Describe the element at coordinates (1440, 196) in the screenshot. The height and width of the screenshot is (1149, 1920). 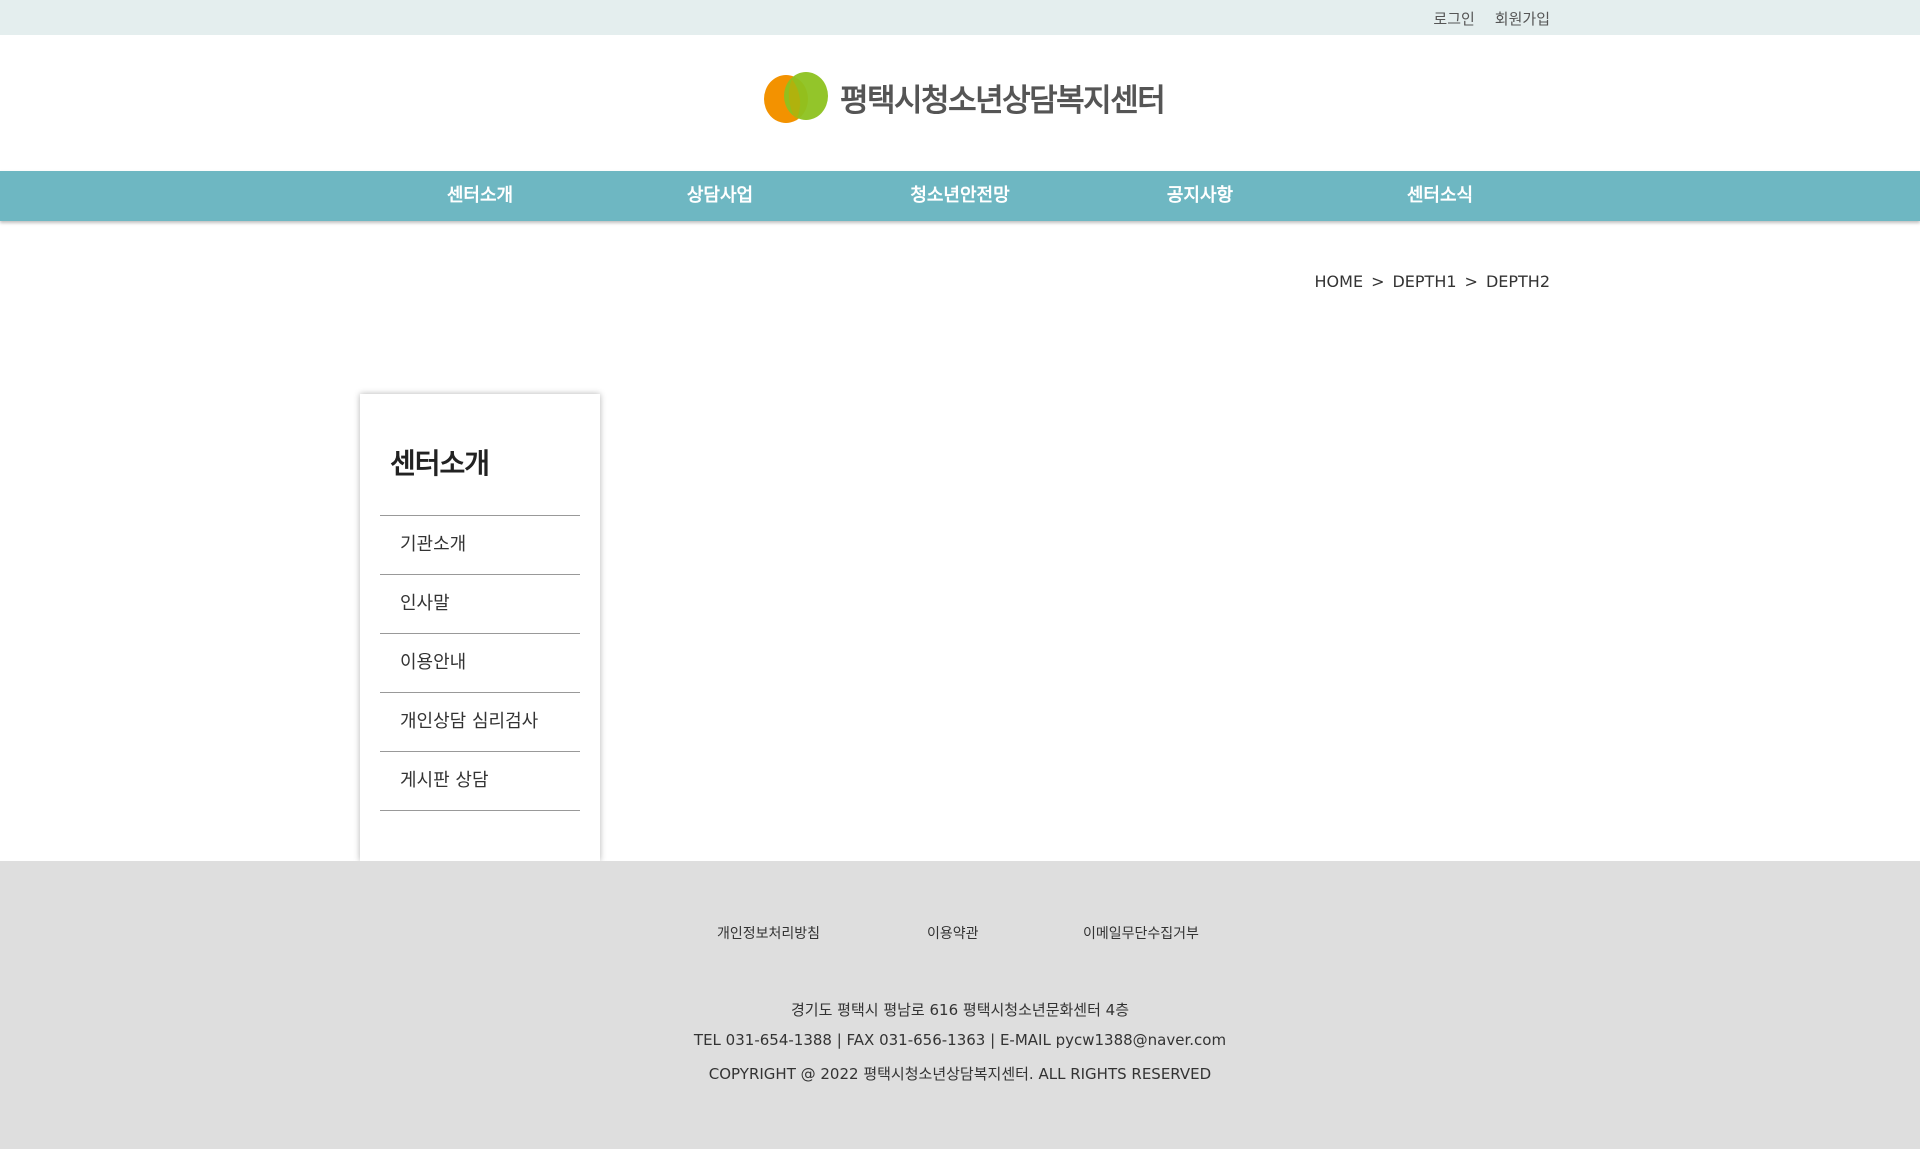
I see `nav-center-news: 센터소식` at that location.